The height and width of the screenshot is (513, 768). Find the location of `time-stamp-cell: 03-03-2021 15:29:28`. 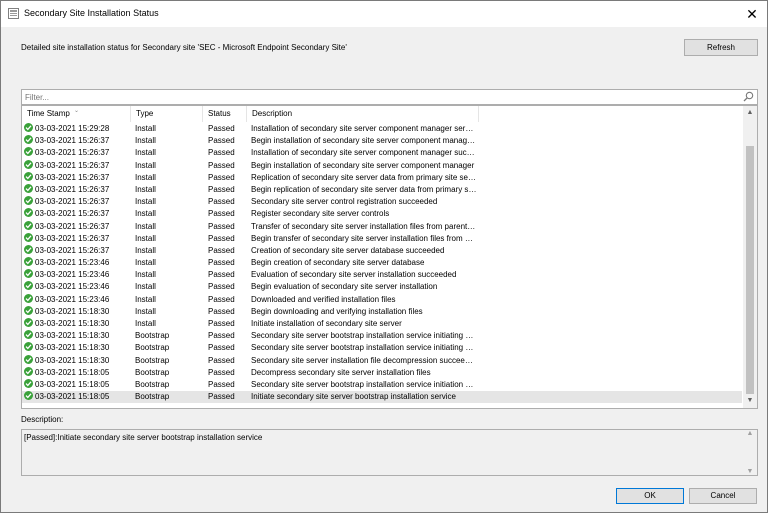

time-stamp-cell: 03-03-2021 15:29:28 is located at coordinates (77, 129).